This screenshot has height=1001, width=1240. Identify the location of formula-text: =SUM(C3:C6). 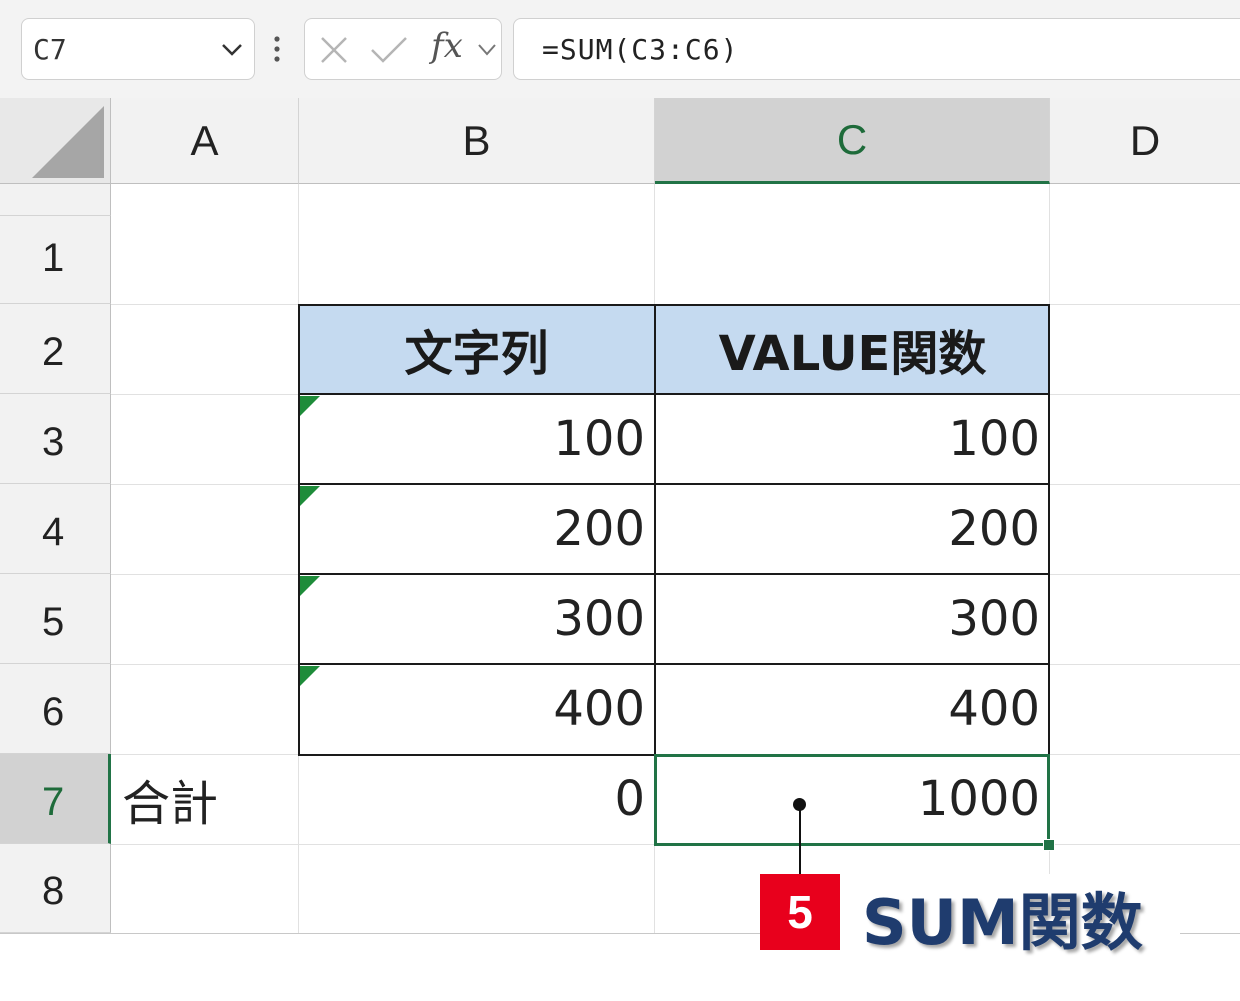
(640, 49).